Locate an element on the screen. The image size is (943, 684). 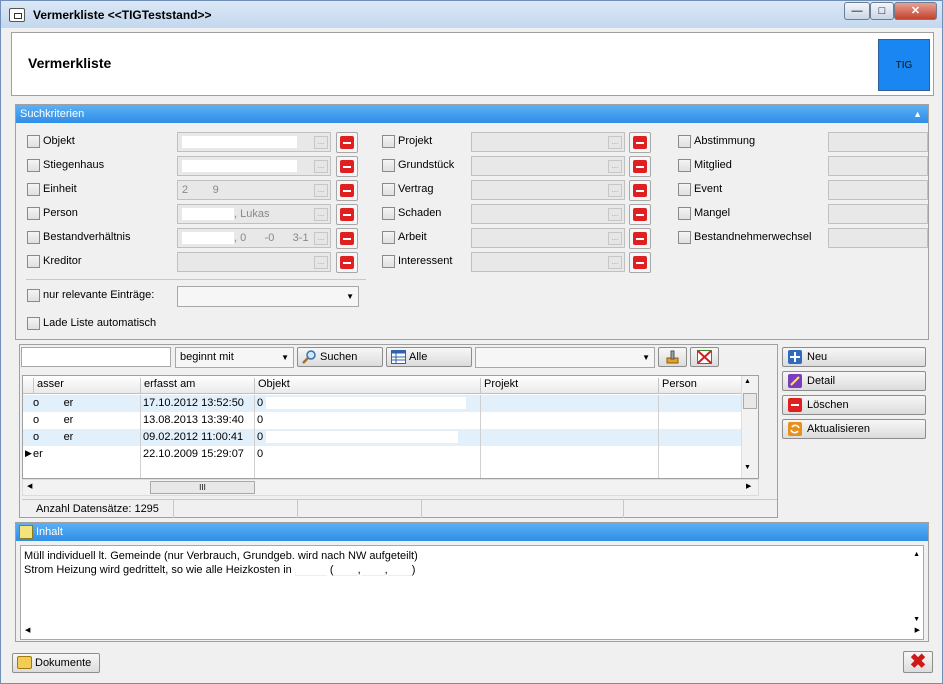
clear-vertrag-button is located at coordinates (640, 190).